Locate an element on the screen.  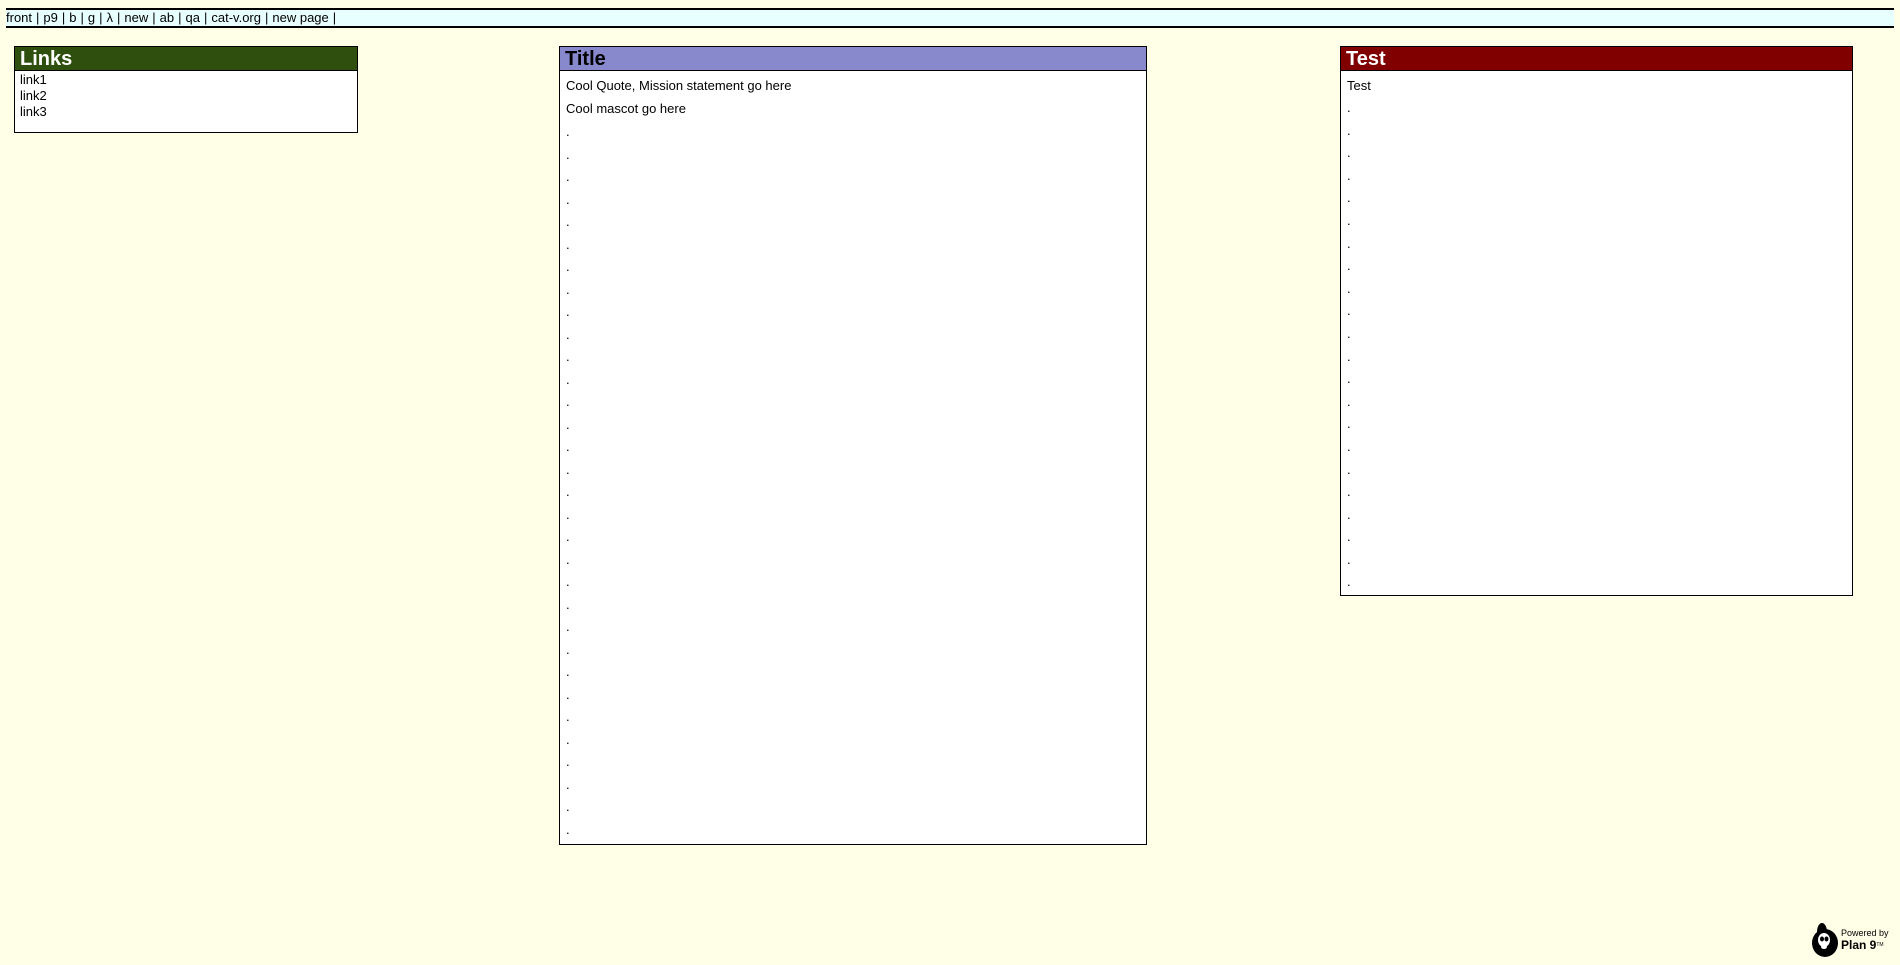
test-box-paragraph: Test is located at coordinates (1359, 85).